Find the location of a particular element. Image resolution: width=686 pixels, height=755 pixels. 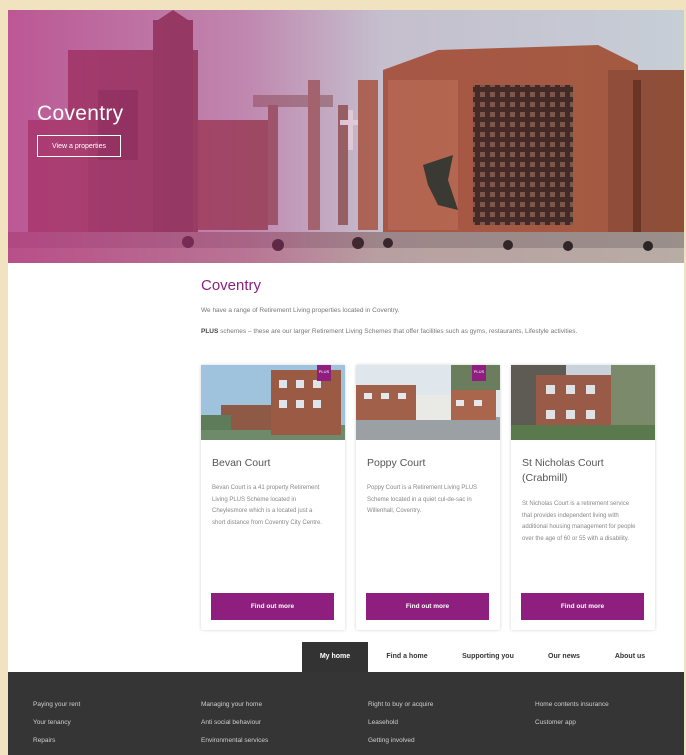

footer-link: Your tenancy is located at coordinates (56, 727).